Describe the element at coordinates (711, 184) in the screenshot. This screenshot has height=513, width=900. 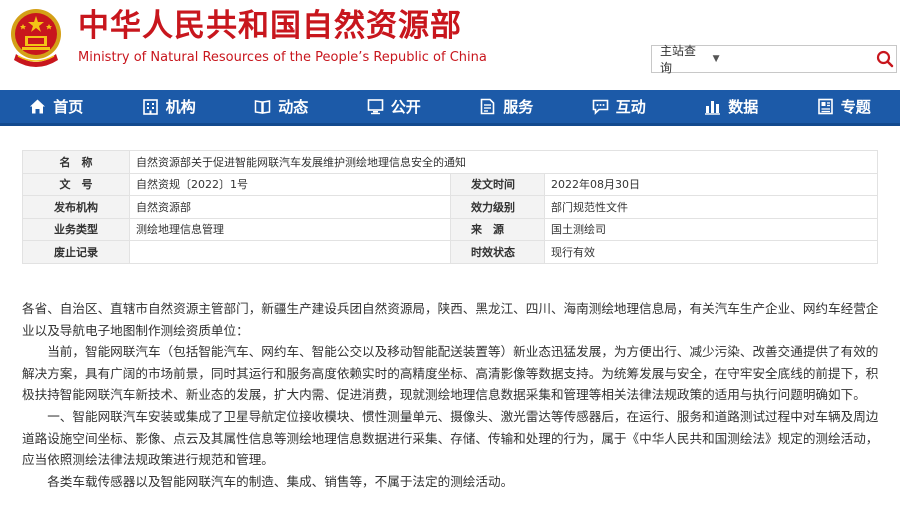
I see `issue-date-value: 2022年08月30日` at that location.